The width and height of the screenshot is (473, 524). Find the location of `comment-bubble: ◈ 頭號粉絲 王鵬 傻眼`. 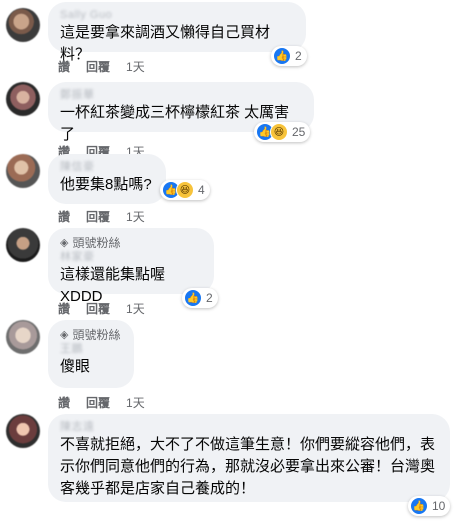

comment-bubble: ◈ 頭號粉絲 王鵬 傻眼 is located at coordinates (91, 354).